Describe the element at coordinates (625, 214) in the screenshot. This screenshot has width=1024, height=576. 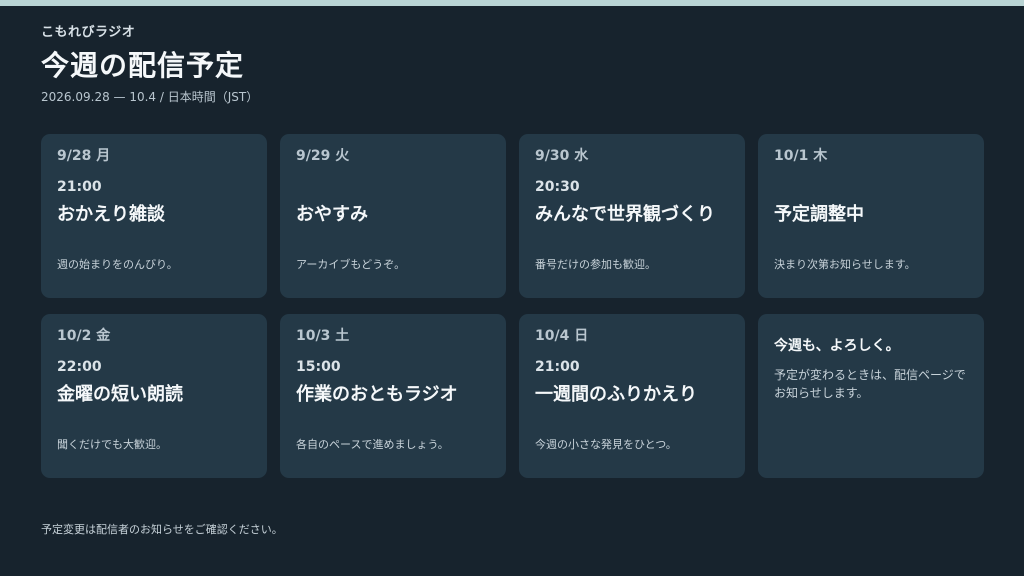
I see `card-program-name: みんなで世界観づくり` at that location.